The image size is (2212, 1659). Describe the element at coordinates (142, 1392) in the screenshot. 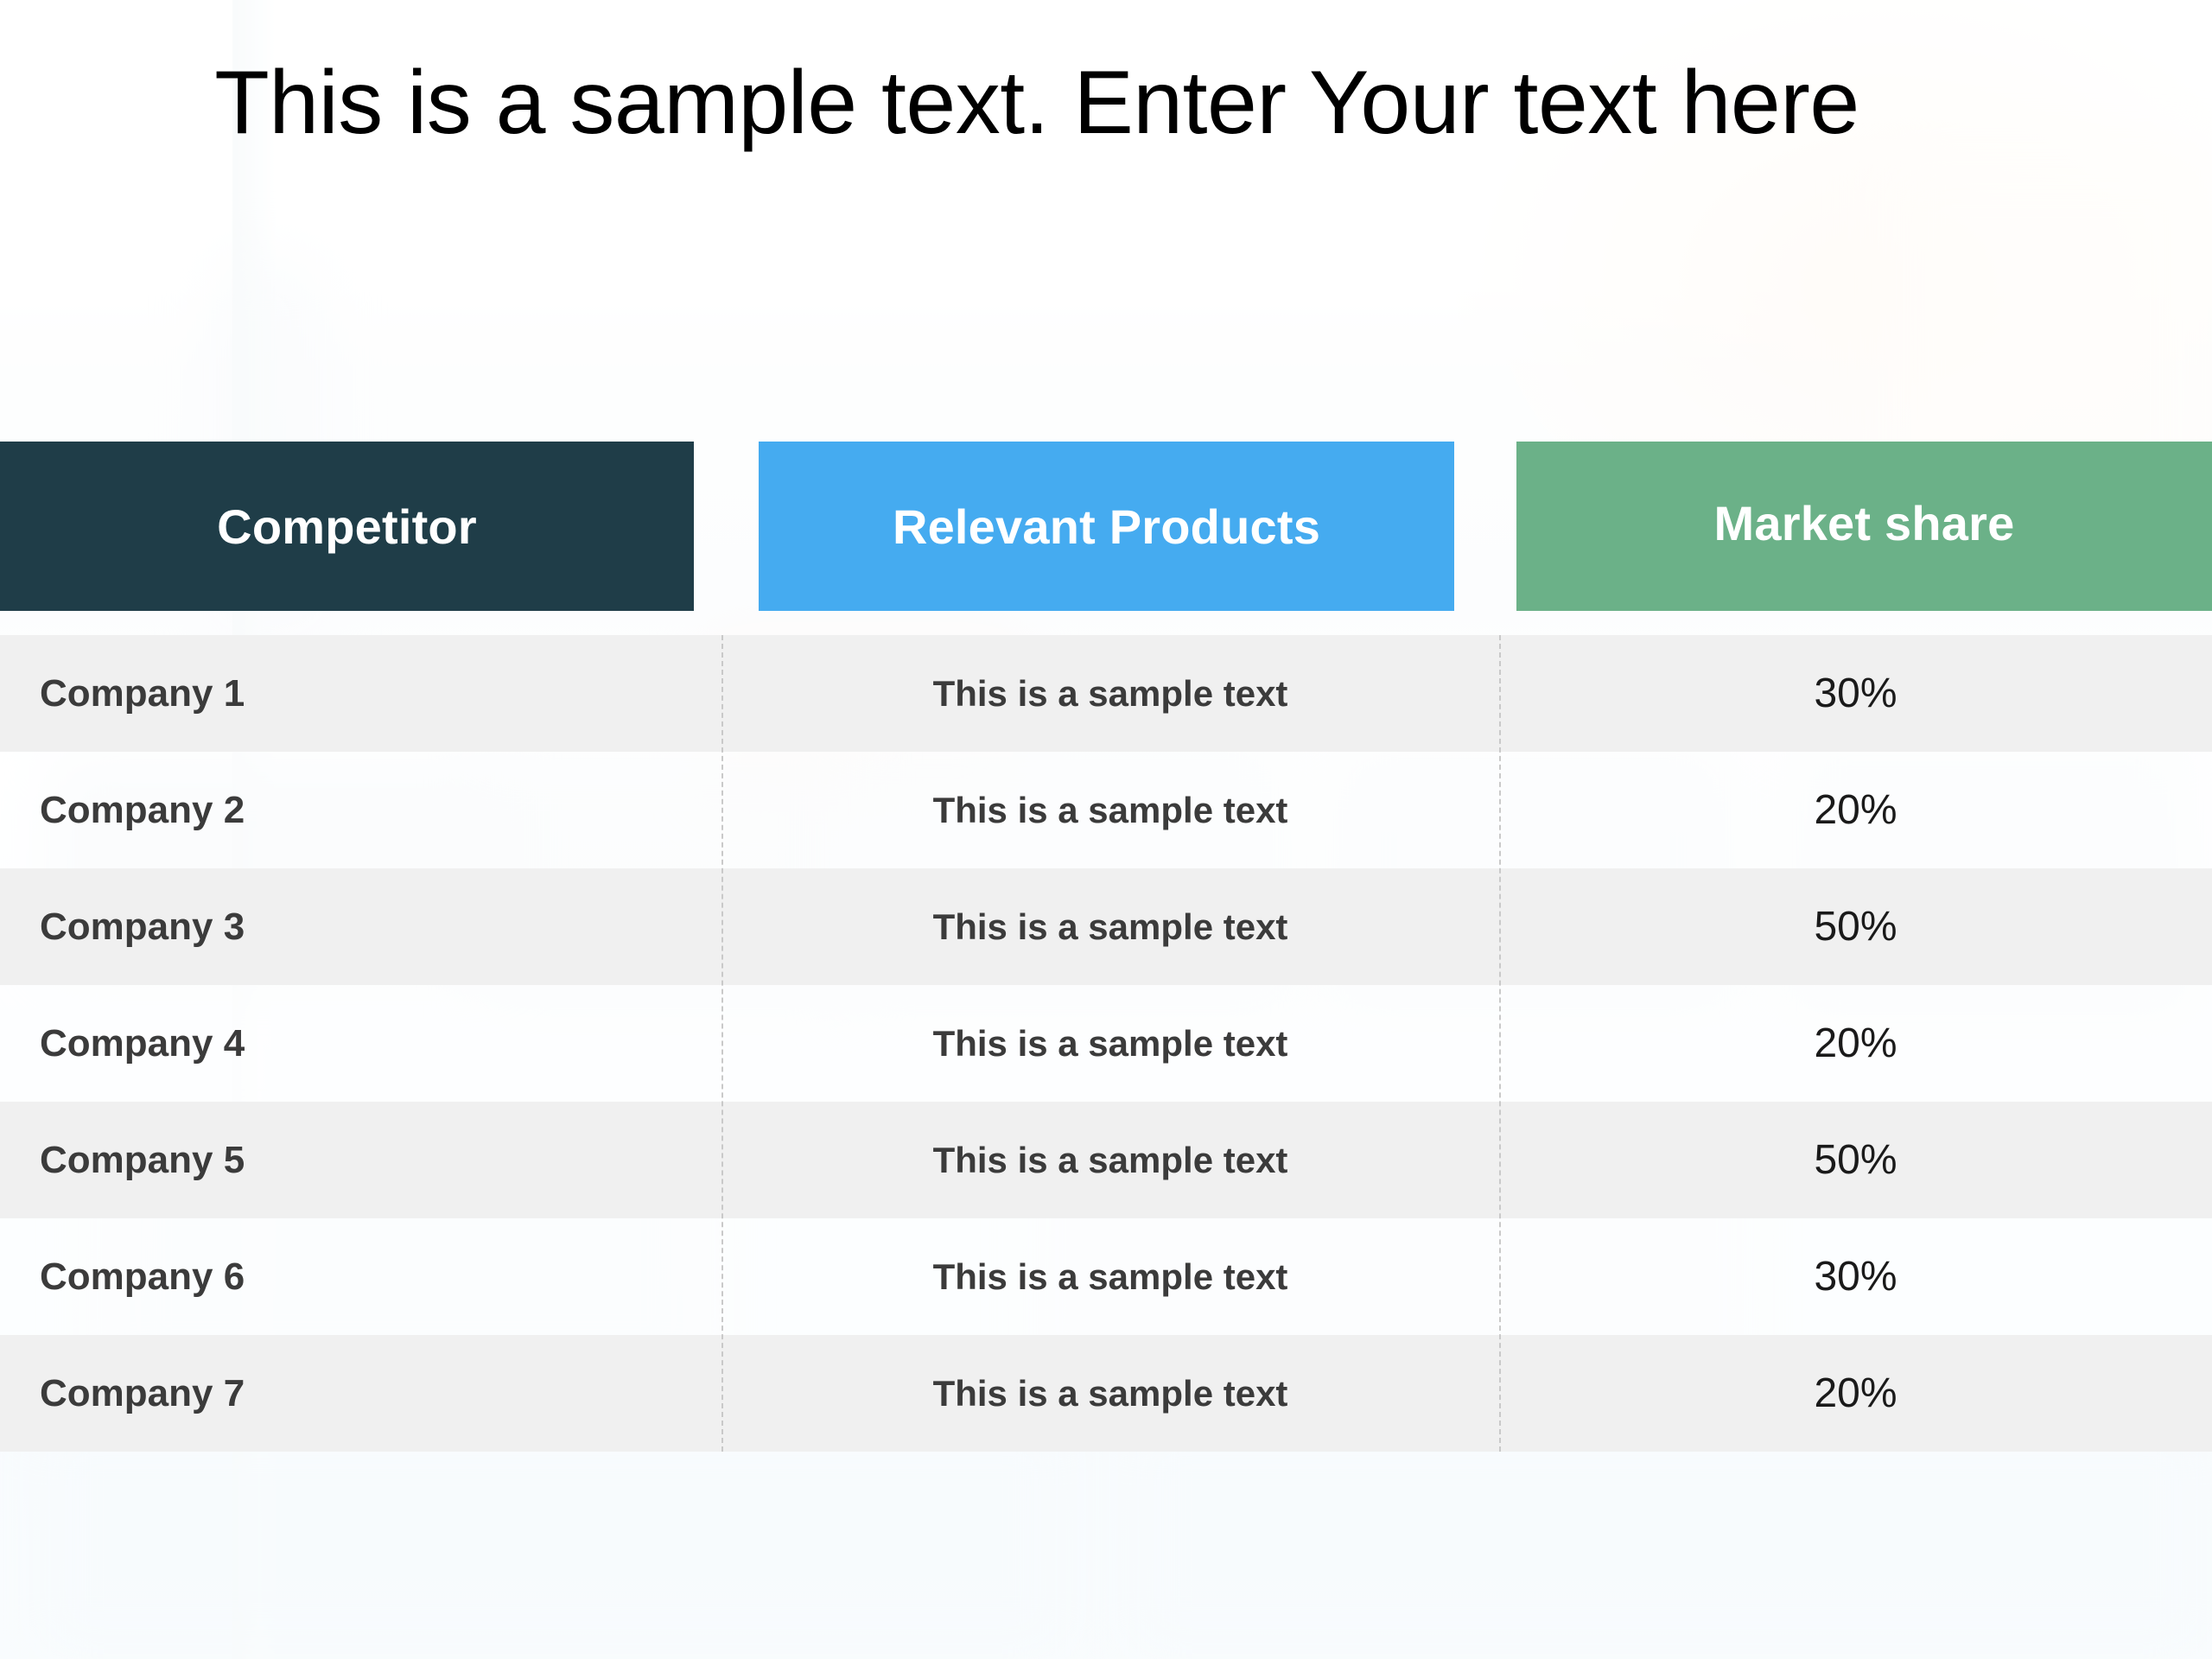

I see `cell-competitor-text: Company 7` at that location.